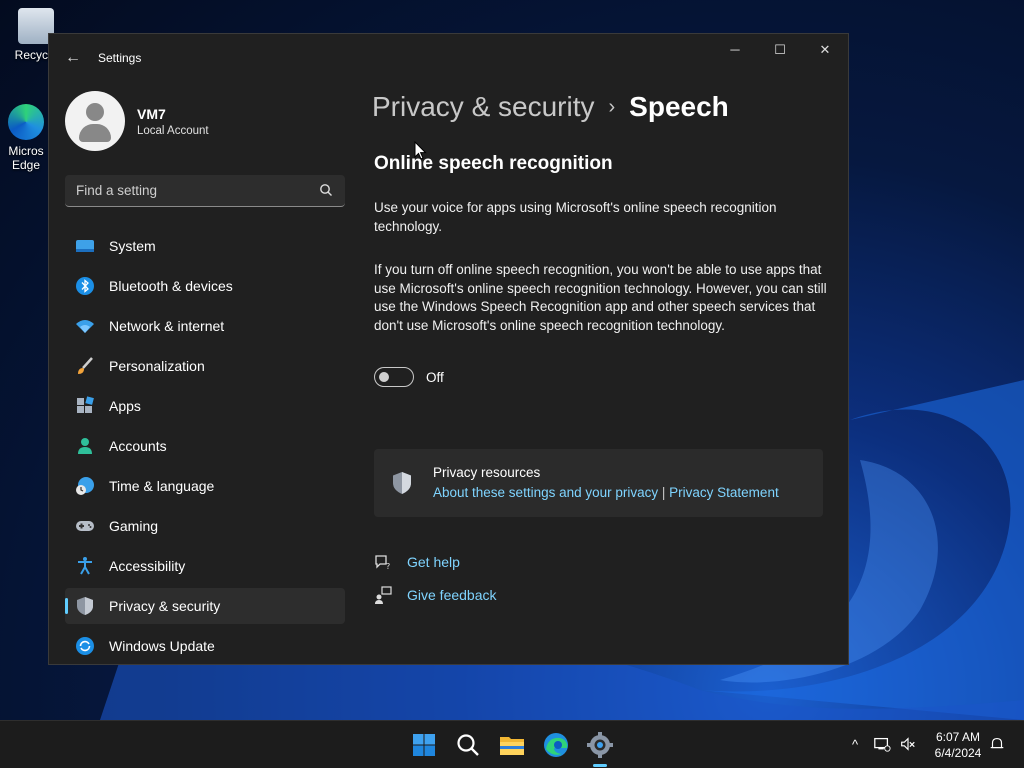  Describe the element at coordinates (85, 326) in the screenshot. I see `wifi-icon` at that location.